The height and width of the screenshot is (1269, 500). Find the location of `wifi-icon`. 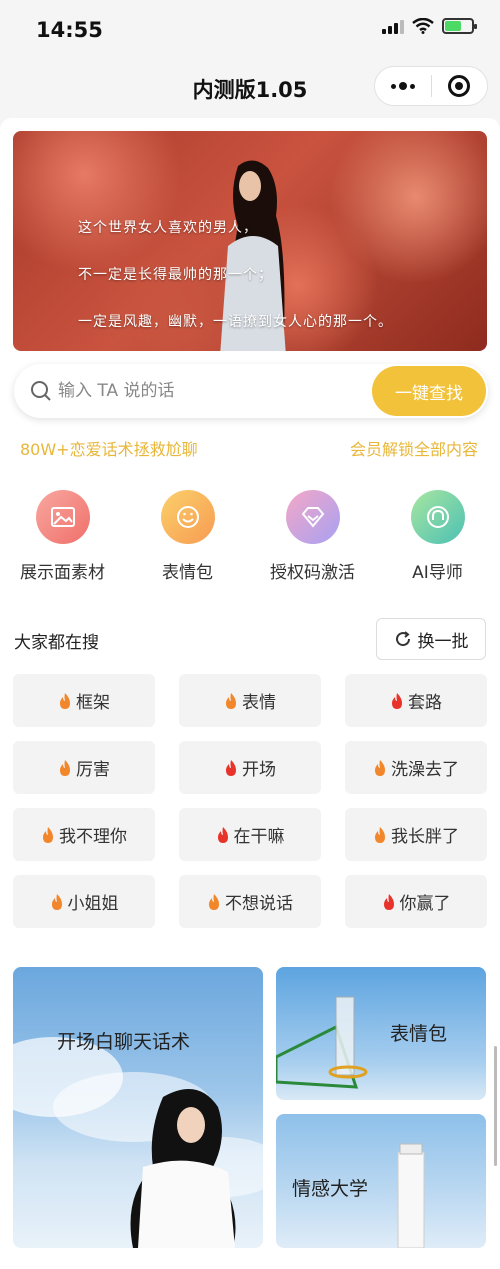

wifi-icon is located at coordinates (423, 26).